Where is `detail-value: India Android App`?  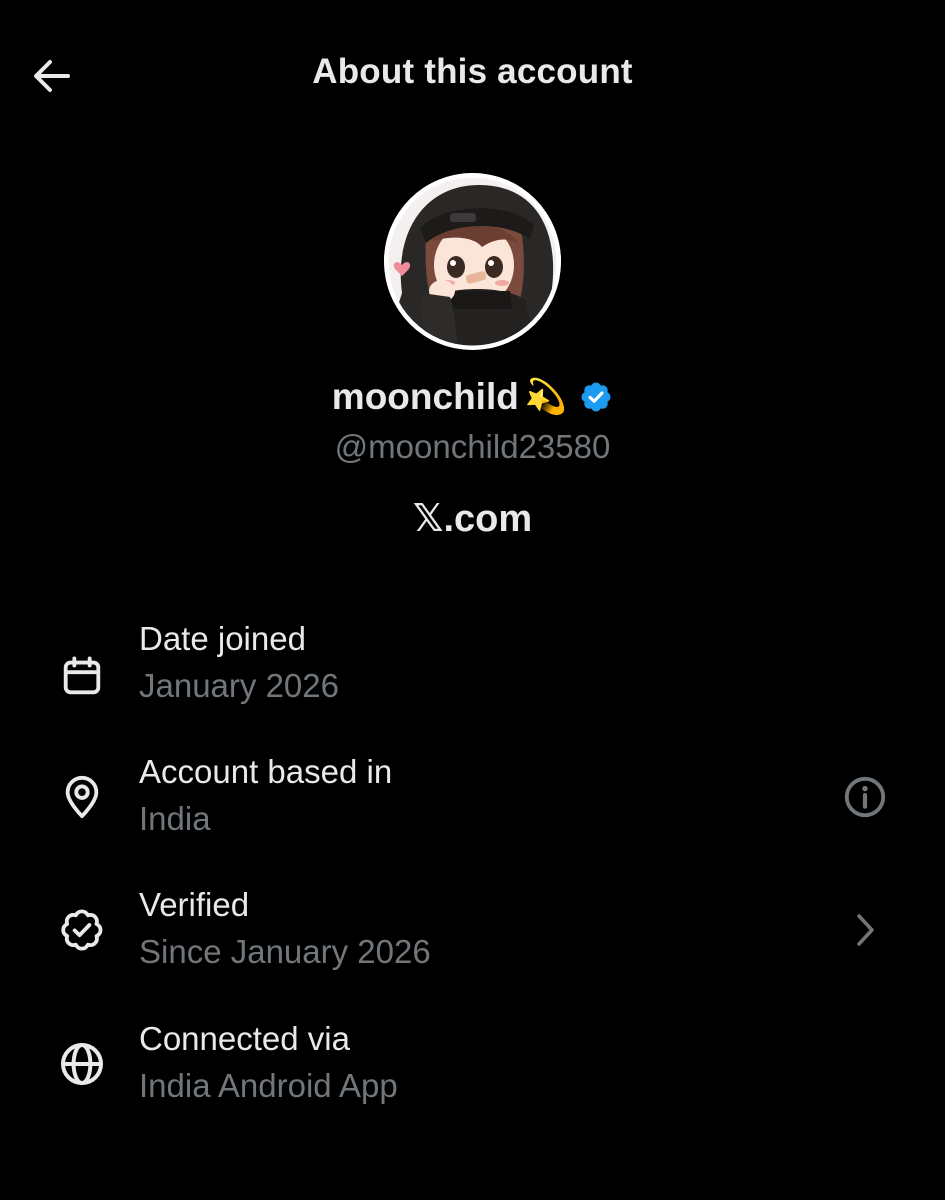
detail-value: India Android App is located at coordinates (268, 1085).